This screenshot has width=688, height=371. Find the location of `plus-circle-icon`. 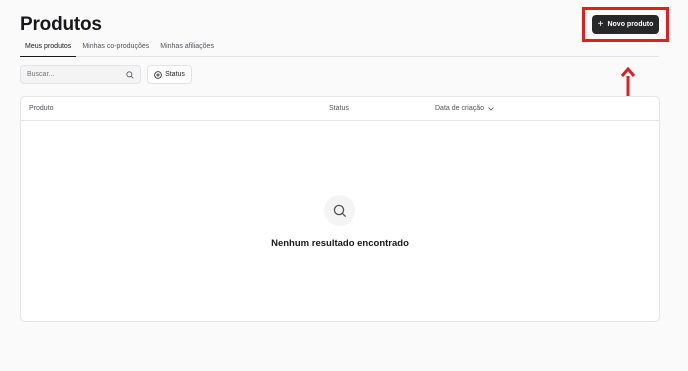

plus-circle-icon is located at coordinates (158, 74).